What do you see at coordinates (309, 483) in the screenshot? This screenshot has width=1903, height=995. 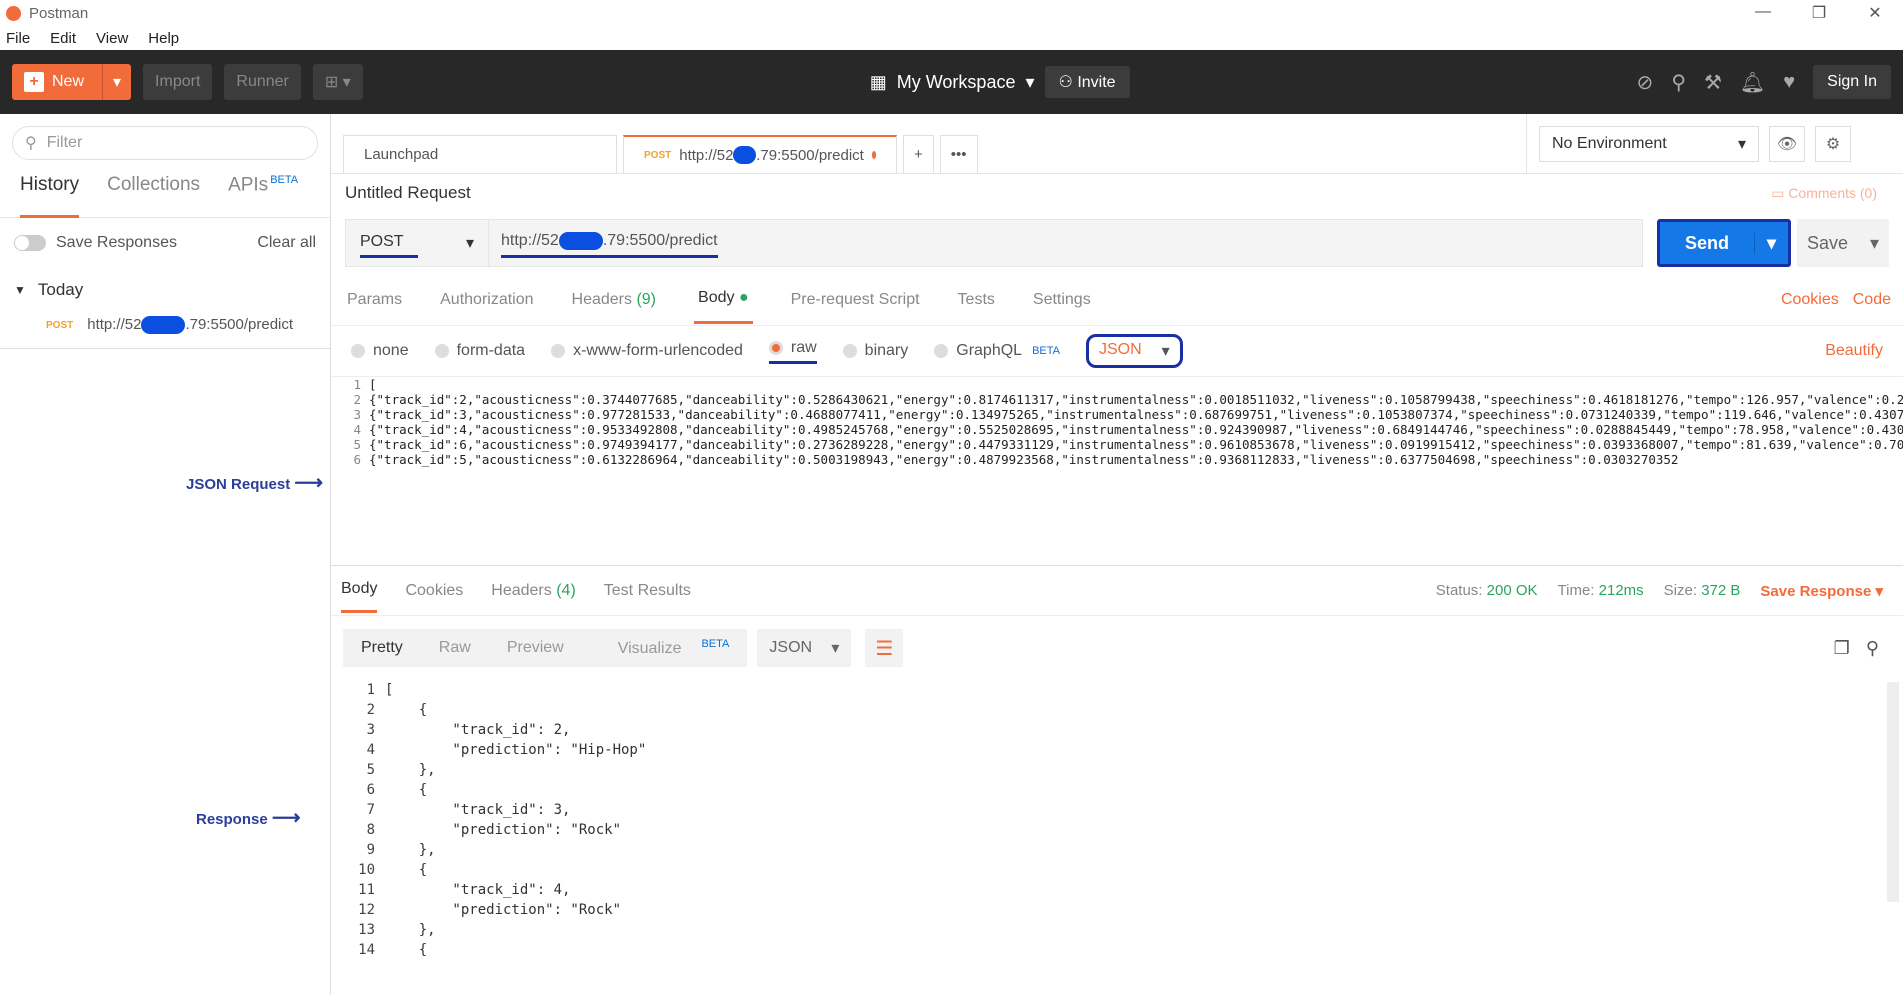 I see `arrow-right-icon: ⟶` at bounding box center [309, 483].